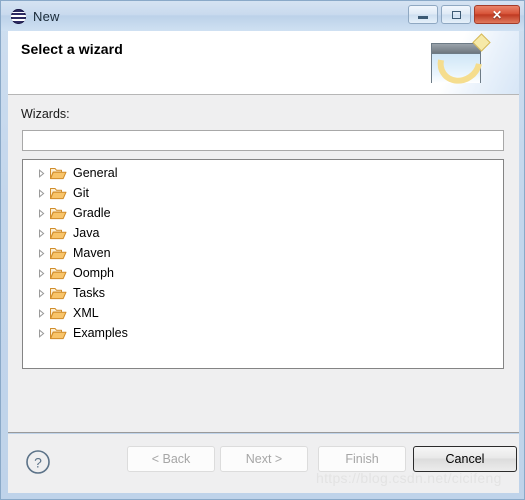 Image resolution: width=525 pixels, height=500 pixels. I want to click on tree-item-label: Maven, so click(92, 253).